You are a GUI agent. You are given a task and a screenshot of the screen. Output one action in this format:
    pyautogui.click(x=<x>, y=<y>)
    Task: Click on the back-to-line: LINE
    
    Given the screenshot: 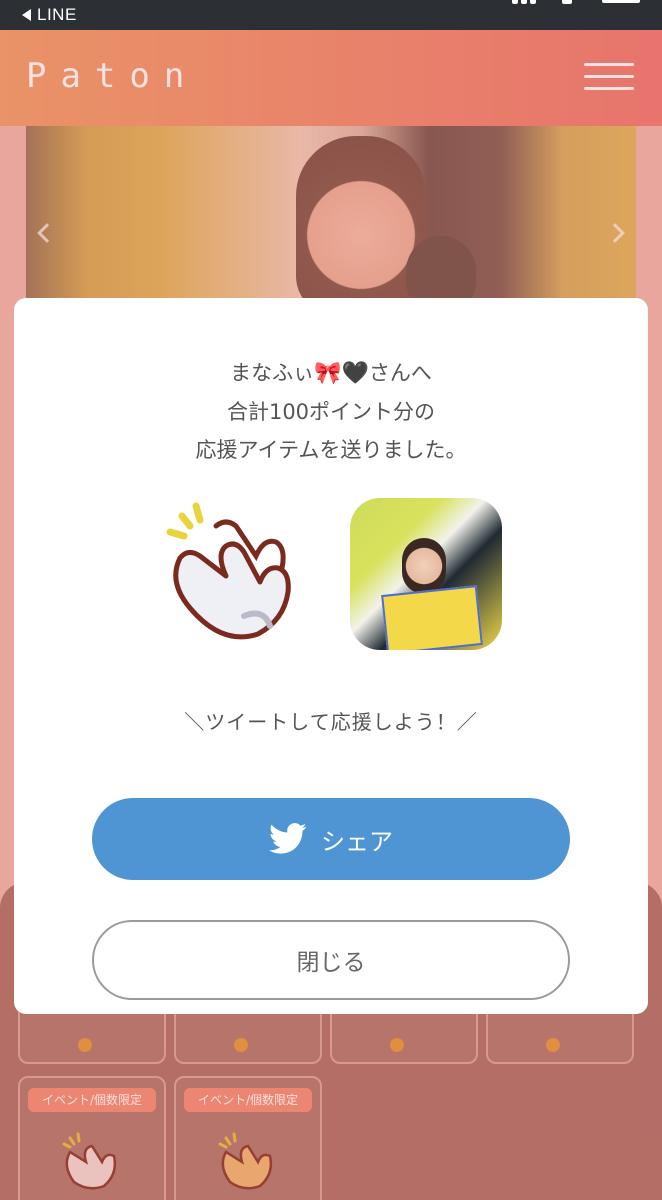 What is the action you would take?
    pyautogui.click(x=49, y=15)
    